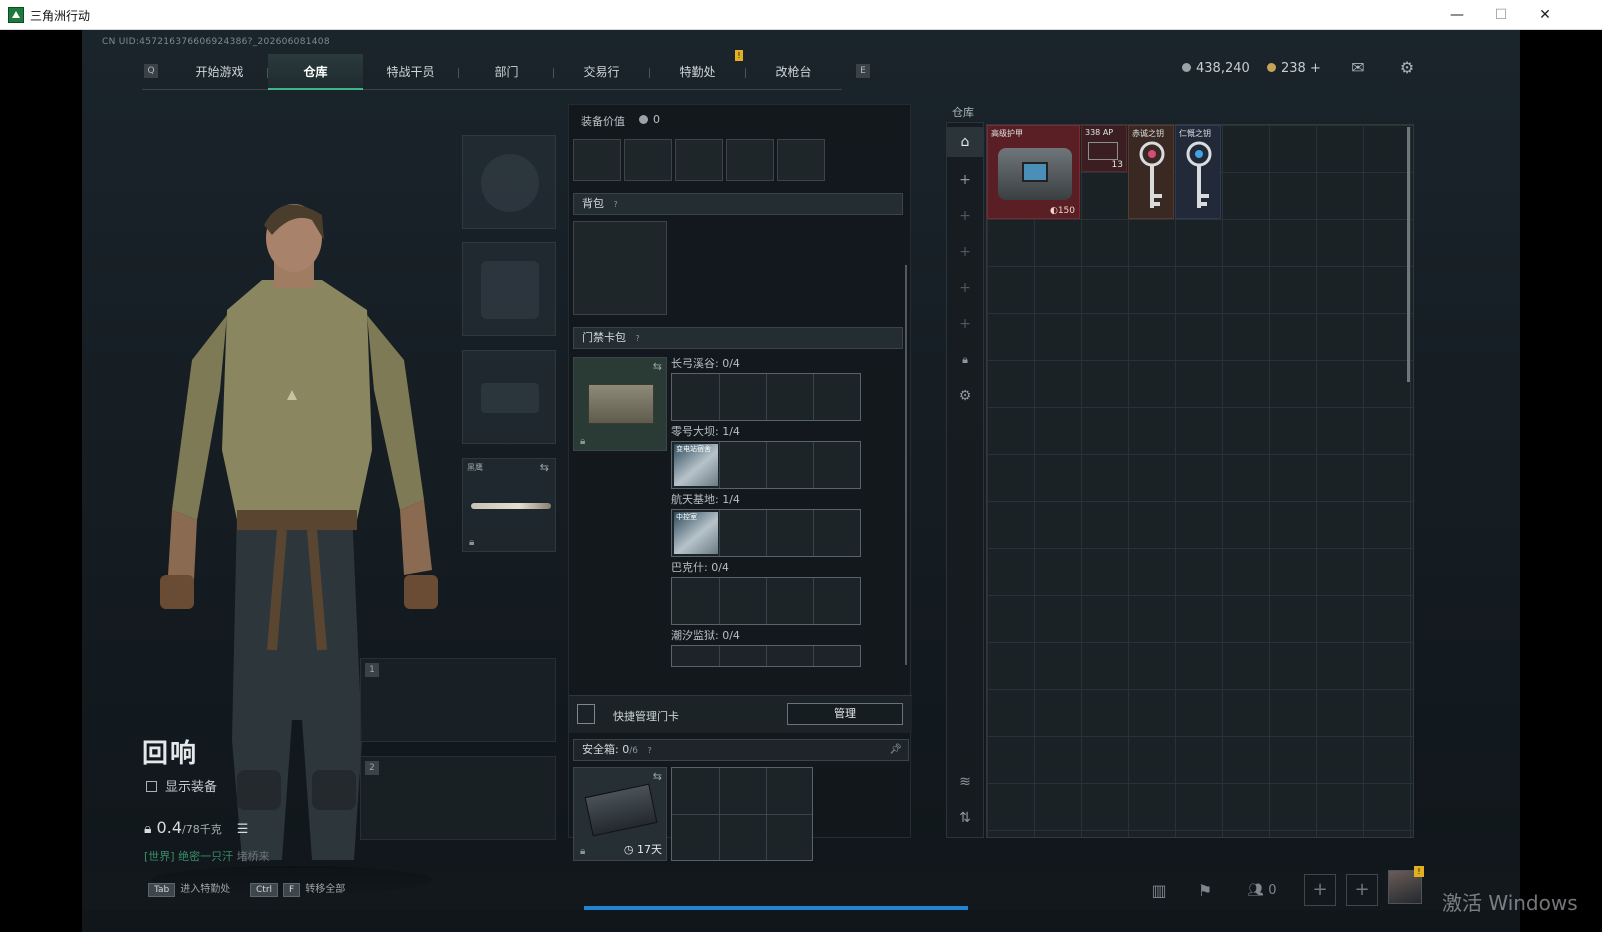 This screenshot has height=932, width=1602. Describe the element at coordinates (170, 754) in the screenshot. I see `character-name: 回响` at that location.